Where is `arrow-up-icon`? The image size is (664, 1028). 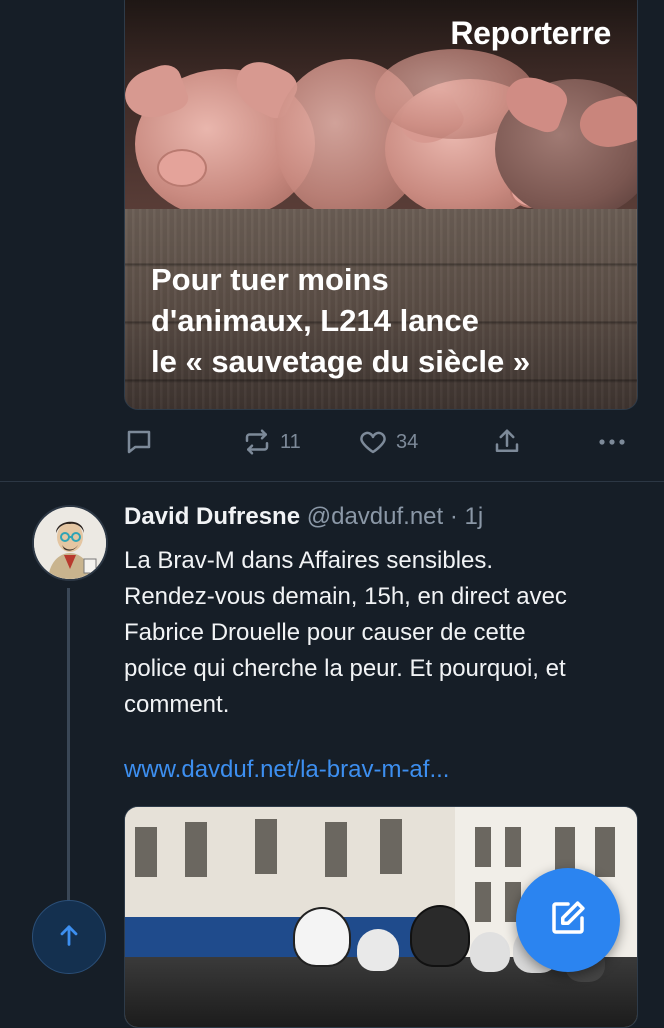
arrow-up-icon is located at coordinates (69, 937).